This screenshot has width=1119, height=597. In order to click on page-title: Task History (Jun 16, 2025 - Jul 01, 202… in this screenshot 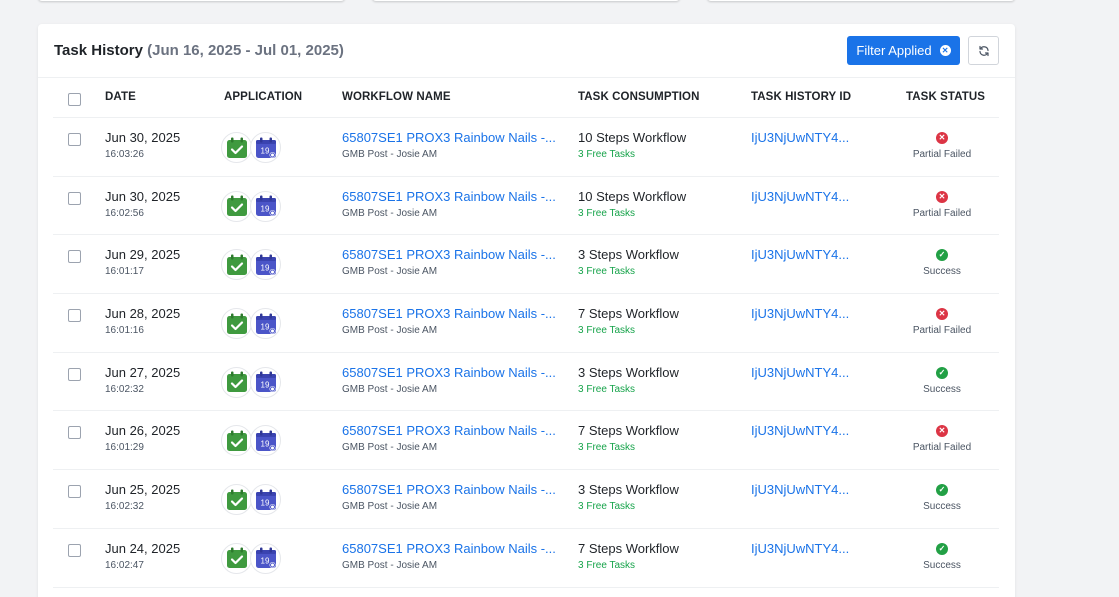, I will do `click(199, 50)`.